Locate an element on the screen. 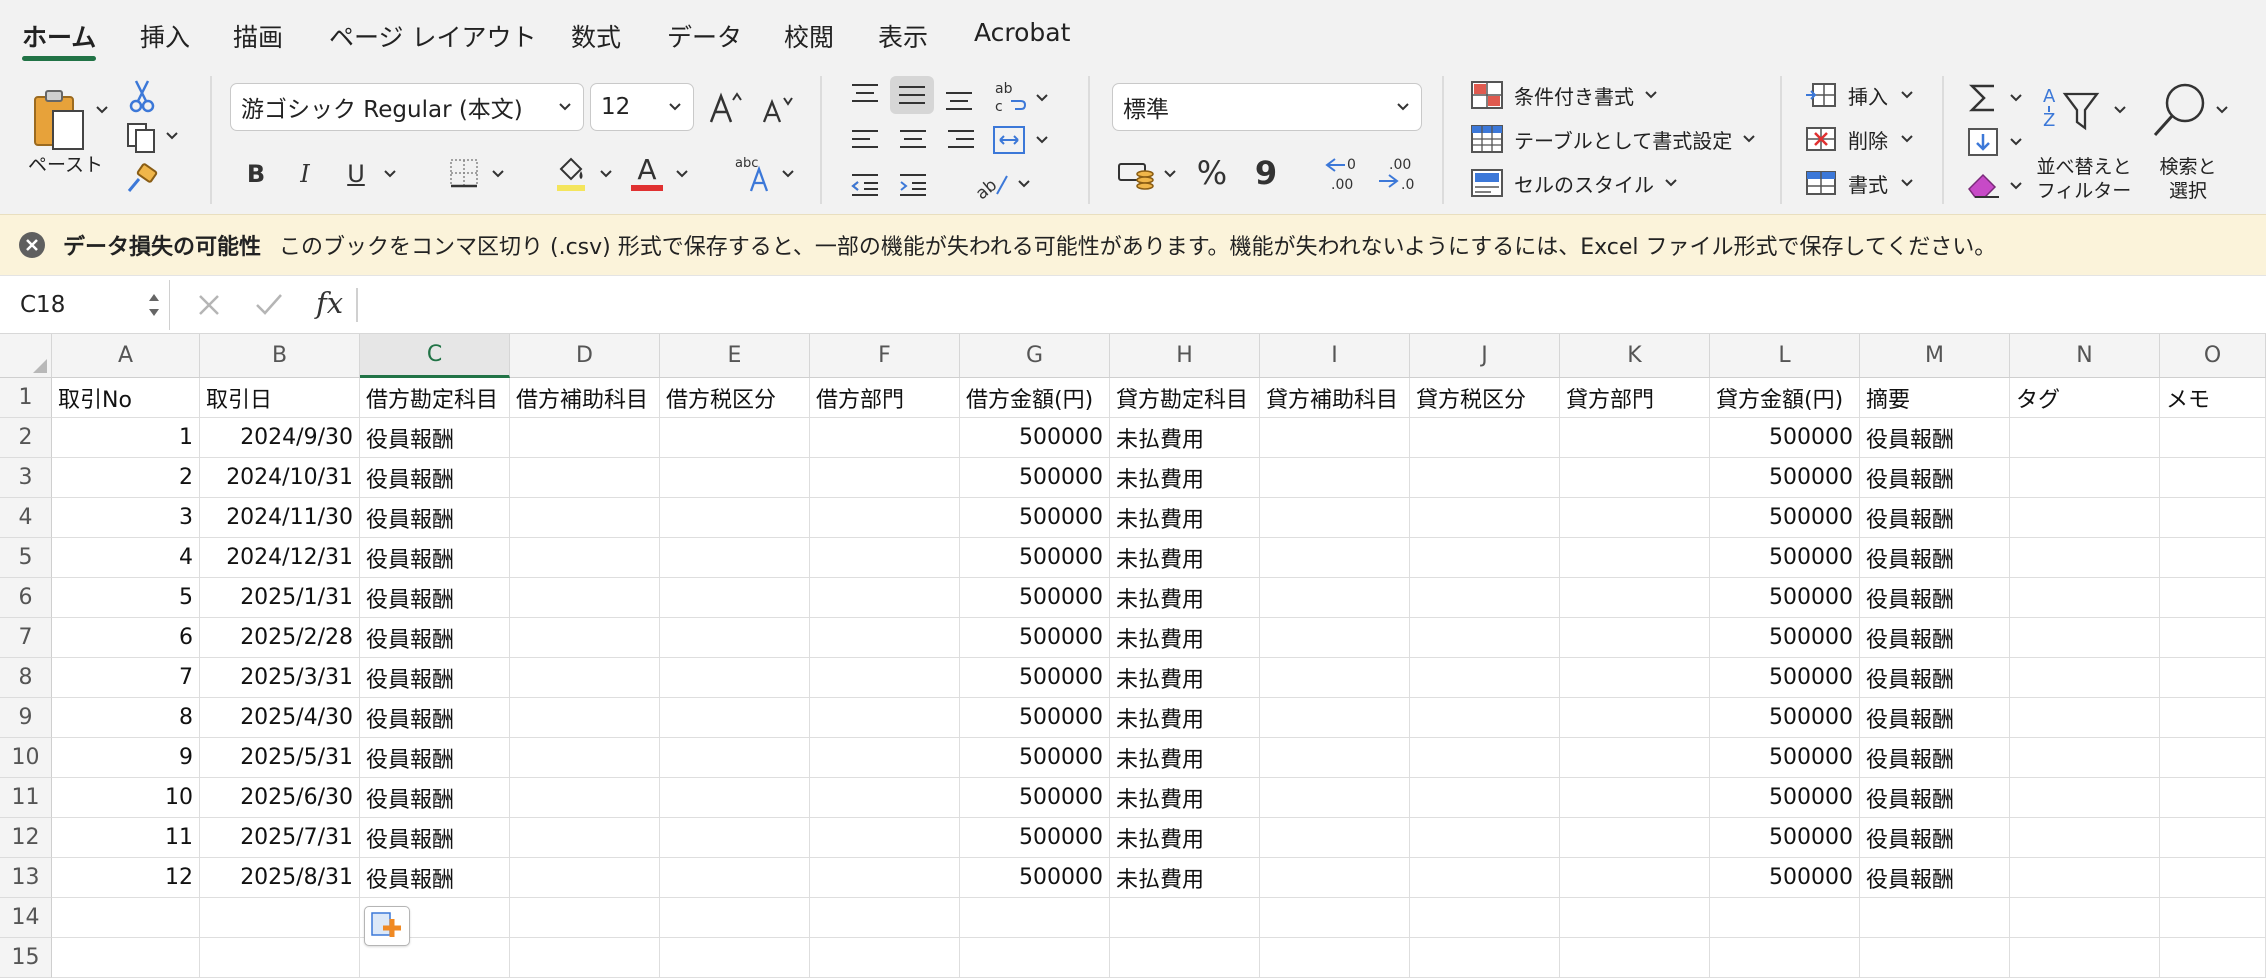 This screenshot has width=2266, height=980. wrap-chevron-down-icon is located at coordinates (1042, 98).